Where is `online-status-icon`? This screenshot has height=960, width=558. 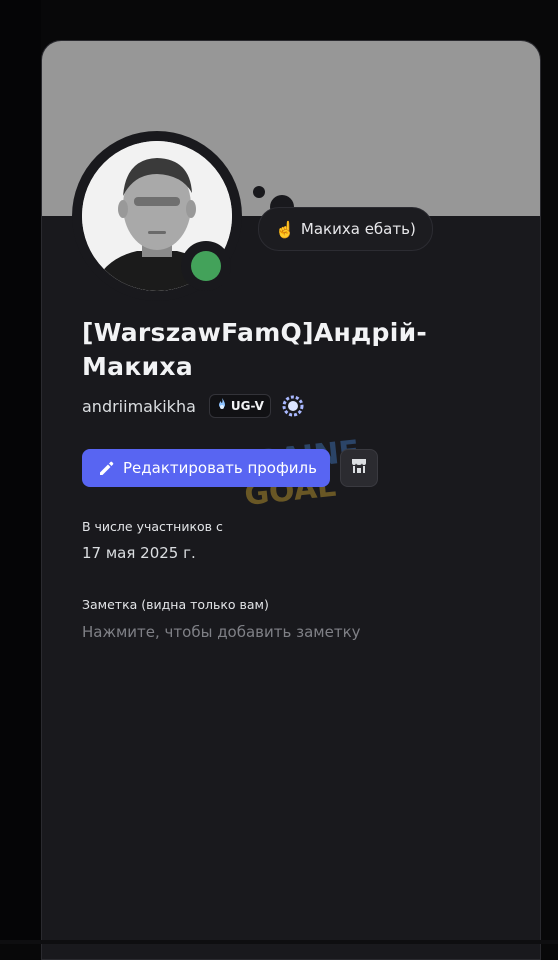
online-status-icon is located at coordinates (206, 266).